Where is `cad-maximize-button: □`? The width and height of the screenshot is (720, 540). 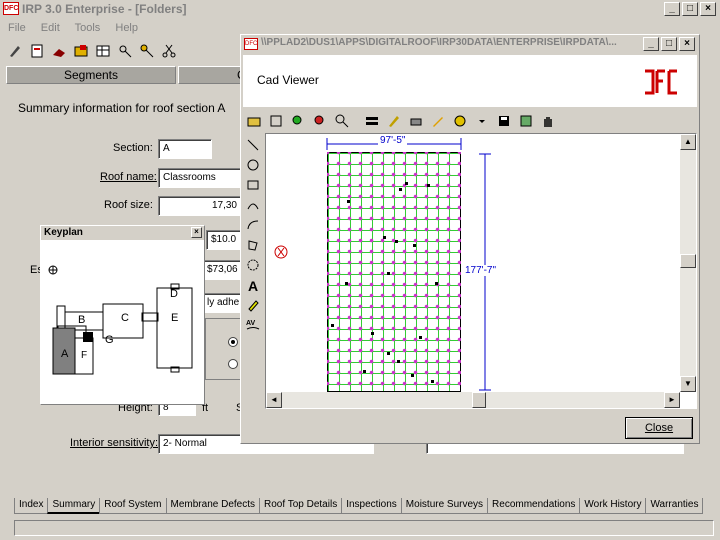 cad-maximize-button: □ is located at coordinates (669, 44).